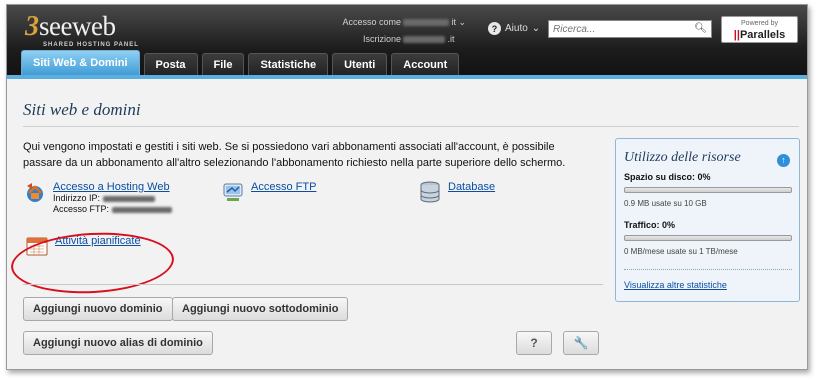 Image resolution: width=820 pixels, height=382 pixels. What do you see at coordinates (430, 192) in the screenshot?
I see `database-icon` at bounding box center [430, 192].